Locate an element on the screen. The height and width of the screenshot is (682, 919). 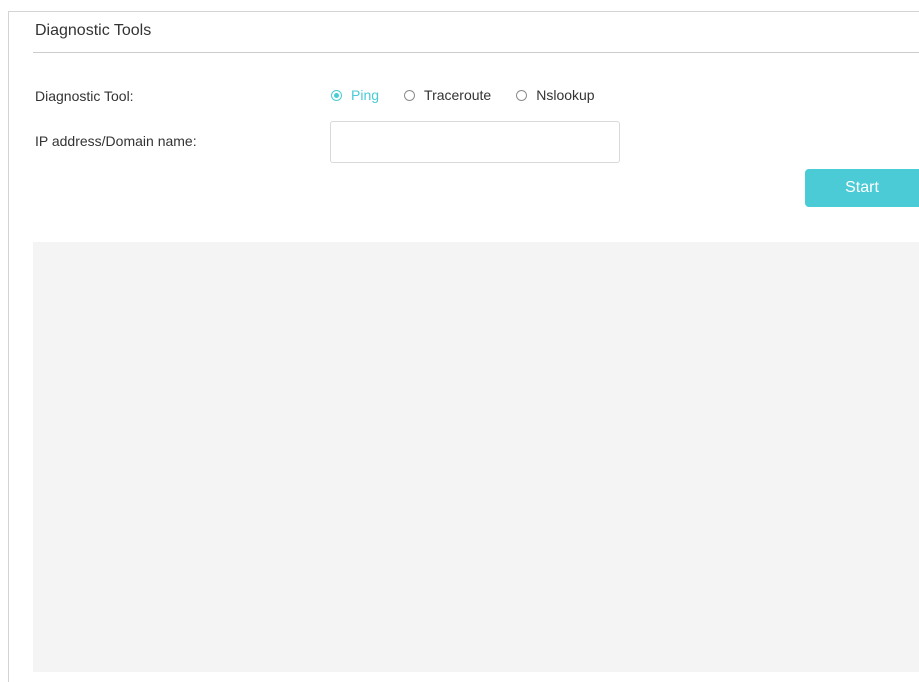
radio-option-nslookup: Nslookup is located at coordinates (555, 95).